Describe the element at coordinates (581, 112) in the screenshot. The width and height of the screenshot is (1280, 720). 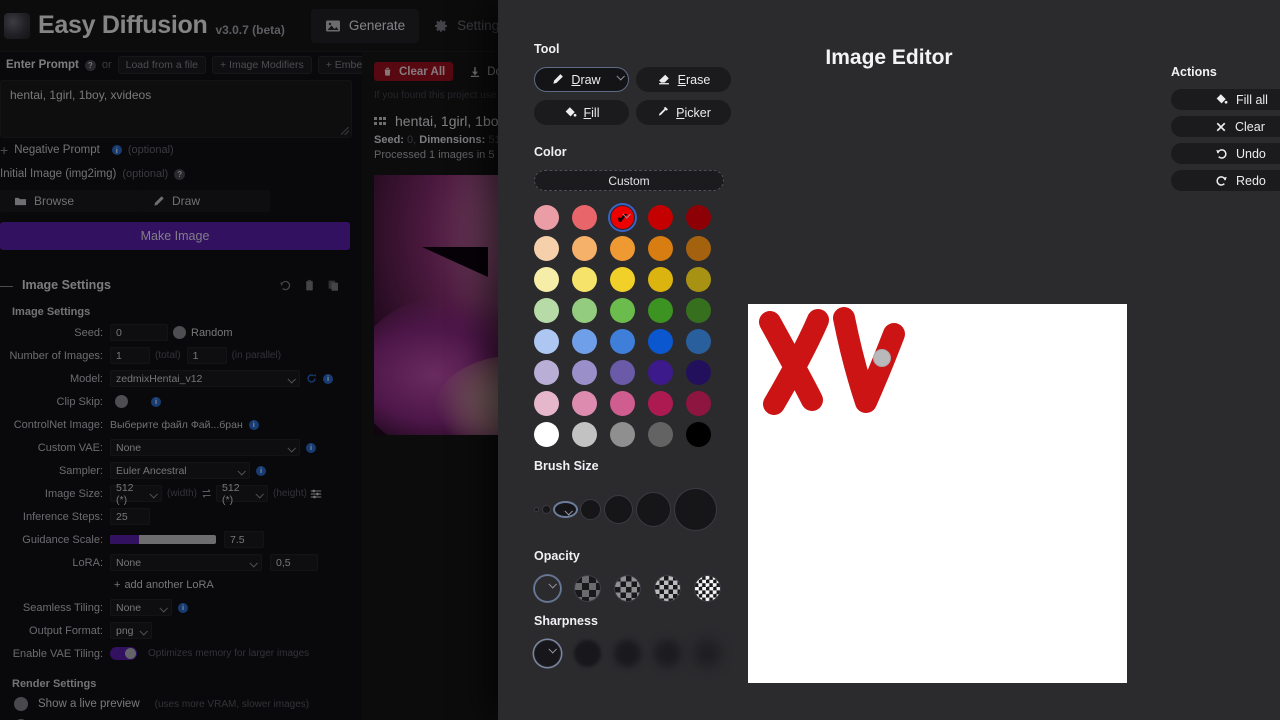
I see `tool-fill-button: Fill` at that location.